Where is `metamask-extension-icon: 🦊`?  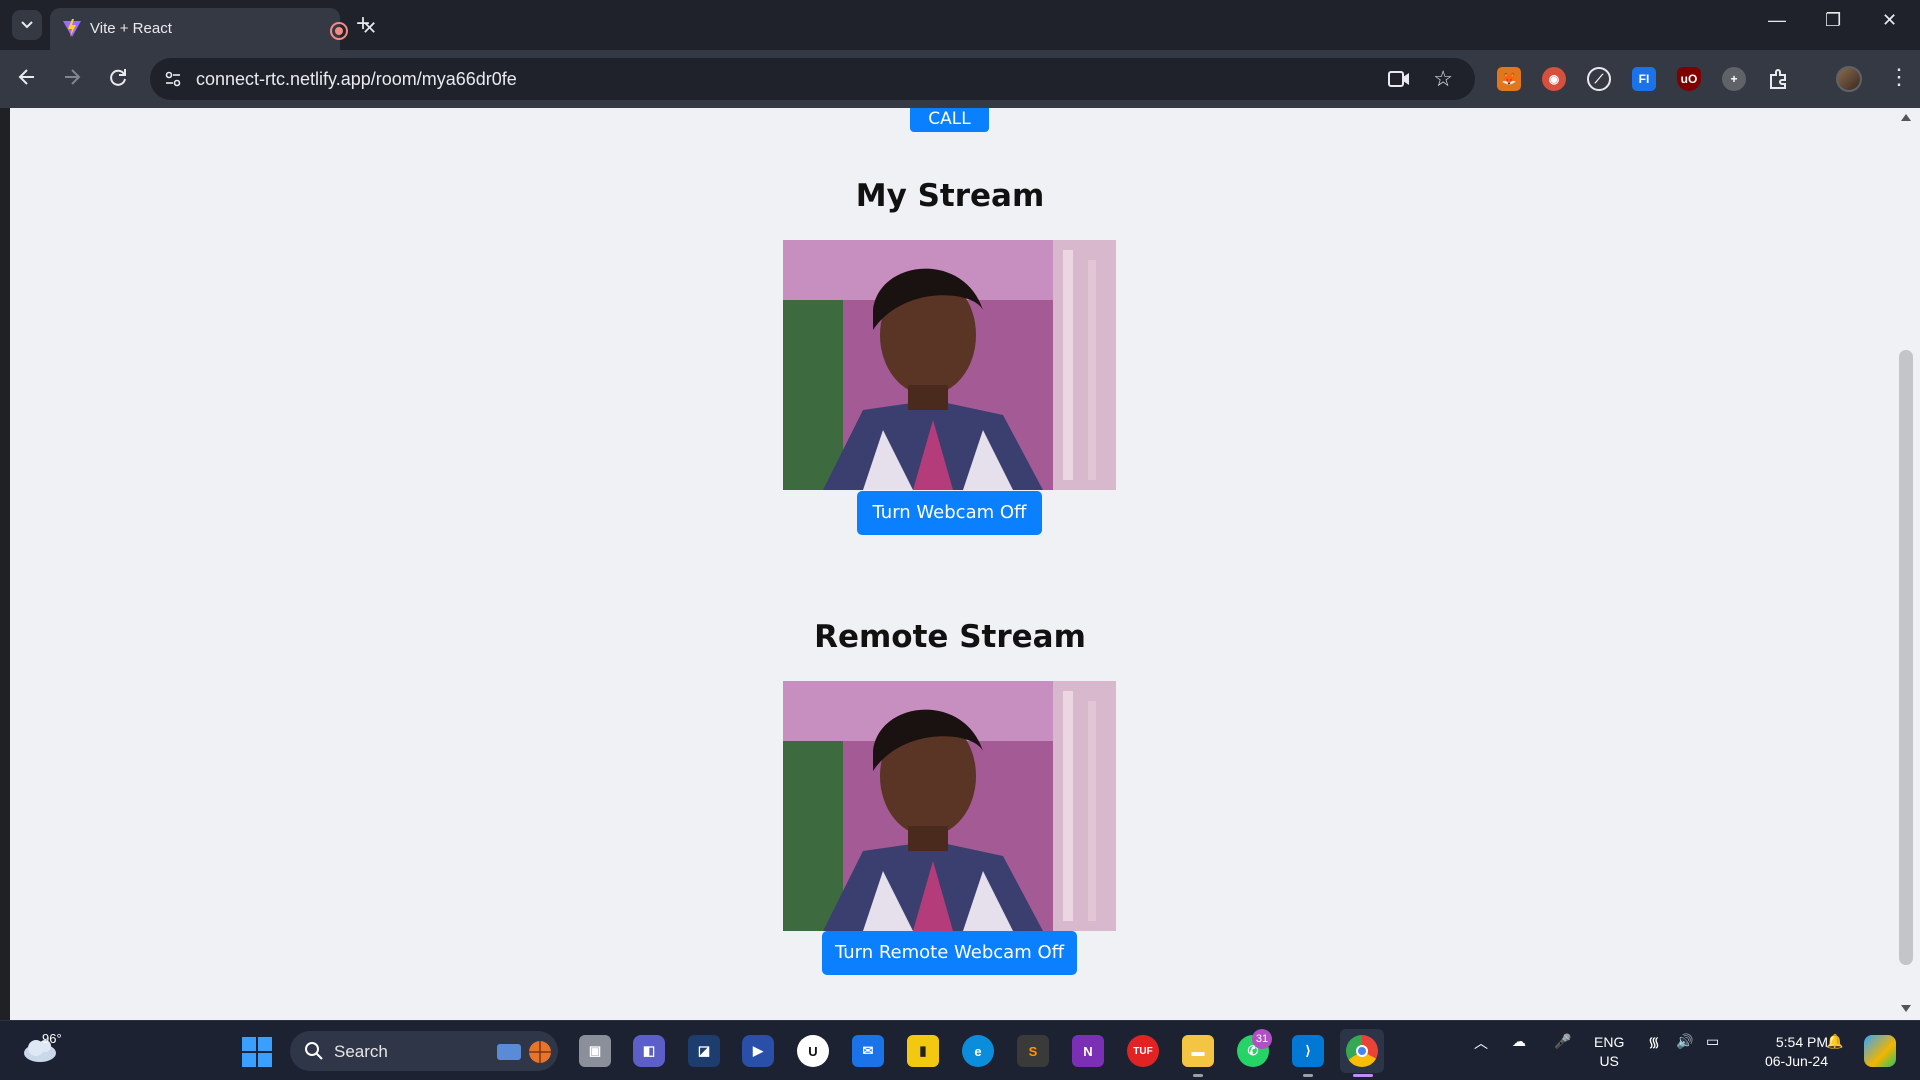
metamask-extension-icon: 🦊 is located at coordinates (1509, 79).